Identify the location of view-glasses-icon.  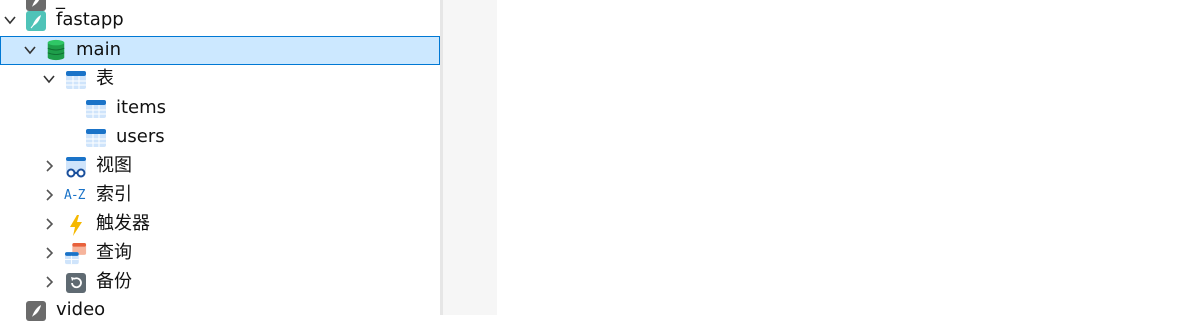
(76, 167).